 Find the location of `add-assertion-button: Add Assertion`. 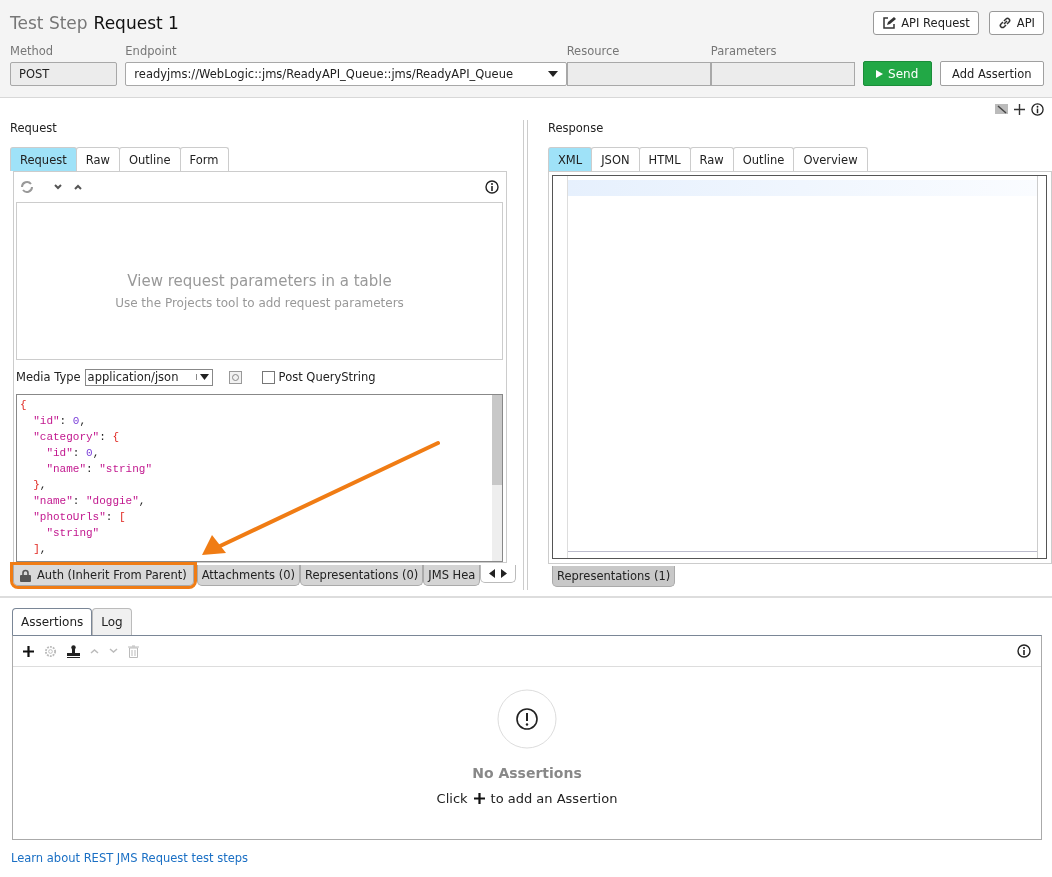

add-assertion-button: Add Assertion is located at coordinates (991, 73).